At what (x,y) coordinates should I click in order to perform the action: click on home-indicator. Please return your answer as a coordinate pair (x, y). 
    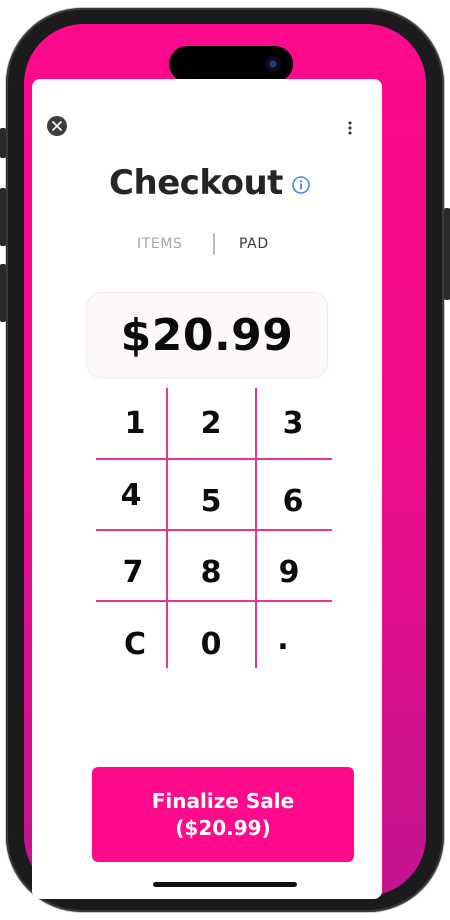
    Looking at the image, I should click on (225, 884).